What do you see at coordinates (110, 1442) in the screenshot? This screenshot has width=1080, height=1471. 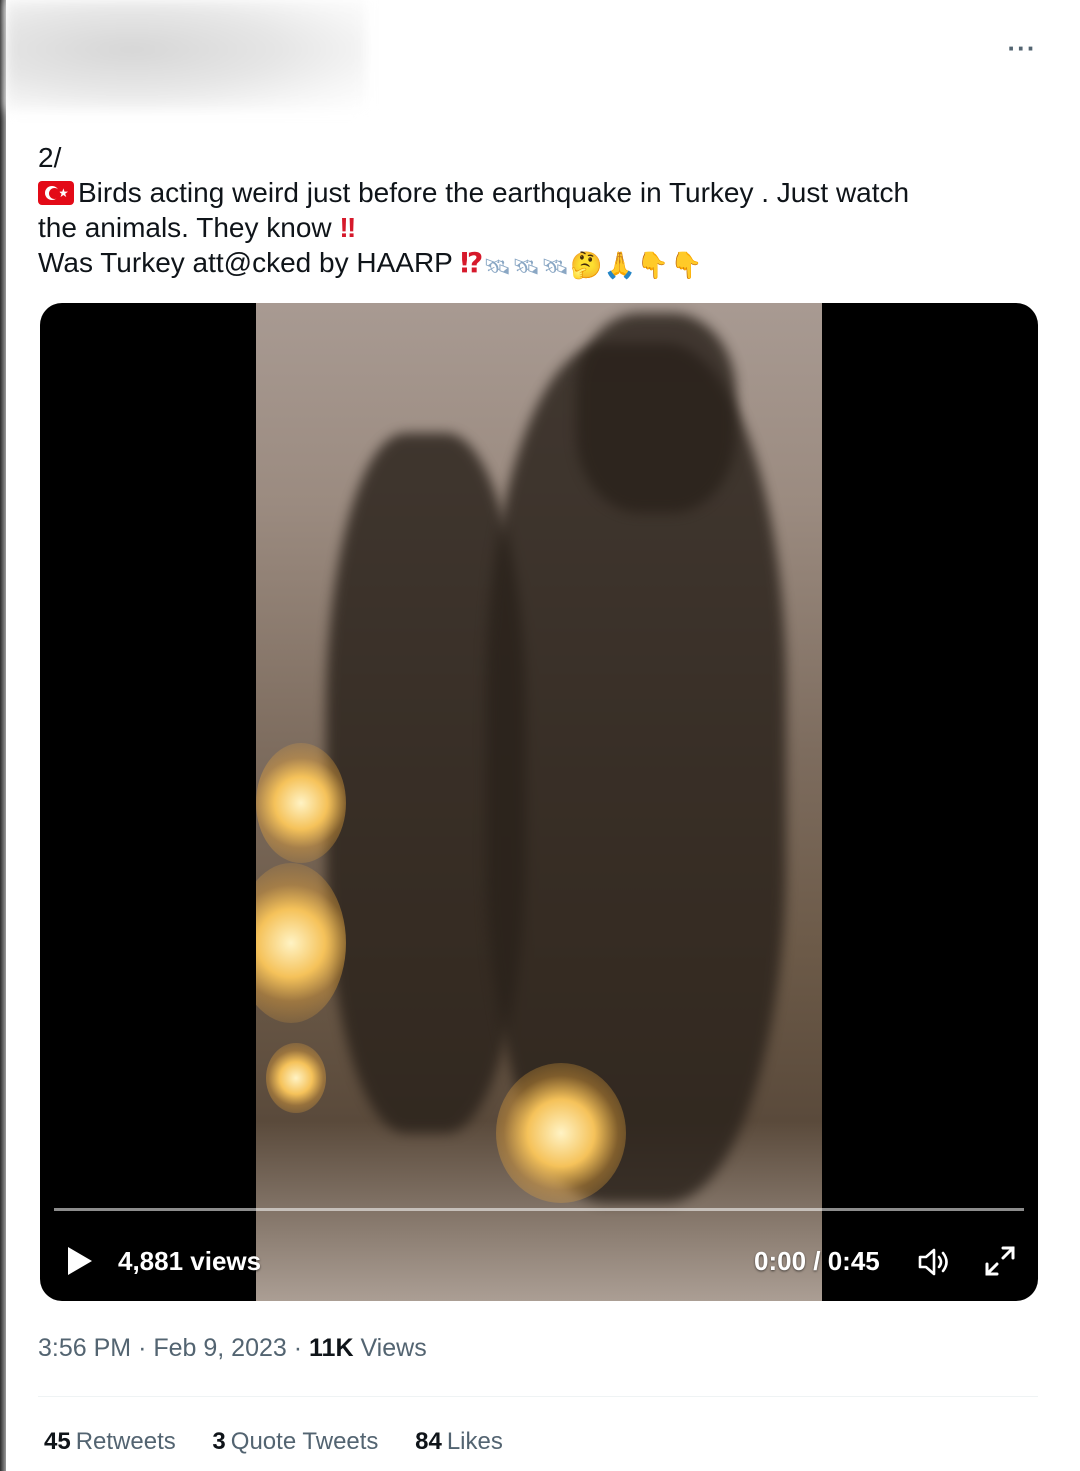 I see `retweets-stat: 45 Retweets` at bounding box center [110, 1442].